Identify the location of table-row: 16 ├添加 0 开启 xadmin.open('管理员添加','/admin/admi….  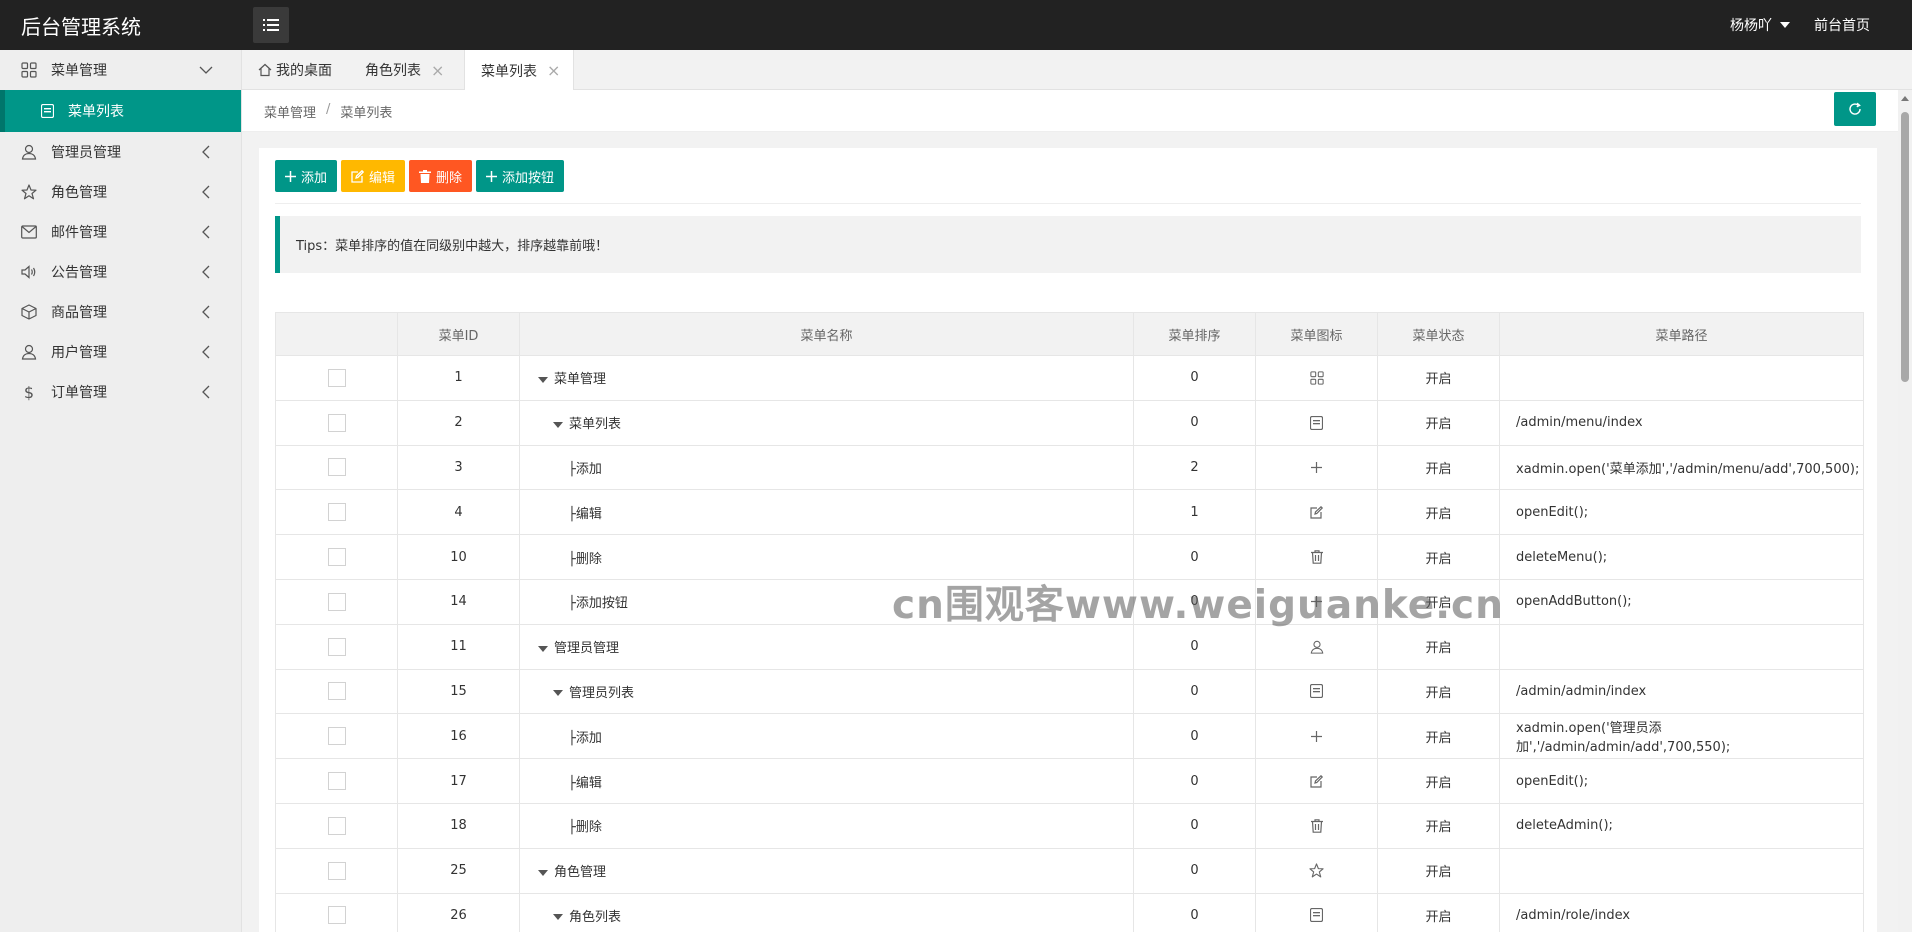
(1069, 736).